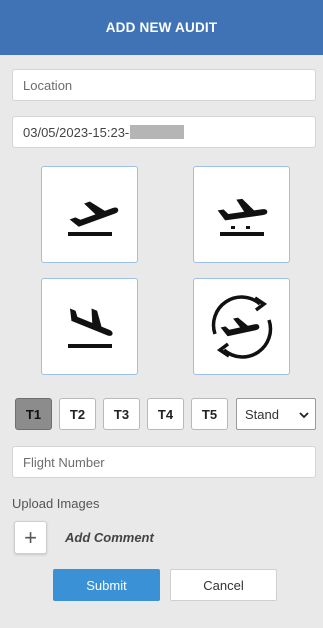 The height and width of the screenshot is (628, 323). I want to click on datetime-field: 03/05/2023-15:23-, so click(164, 132).